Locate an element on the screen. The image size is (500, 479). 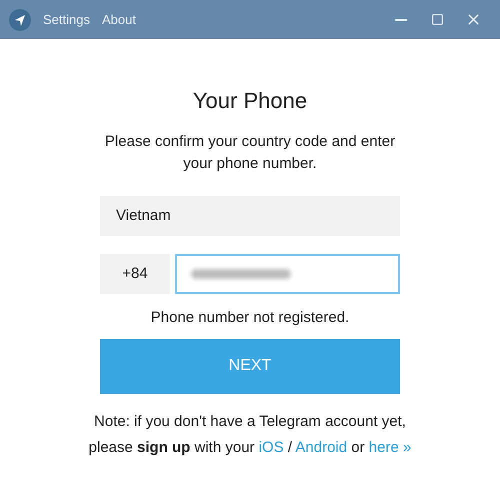
link: Android is located at coordinates (321, 447).